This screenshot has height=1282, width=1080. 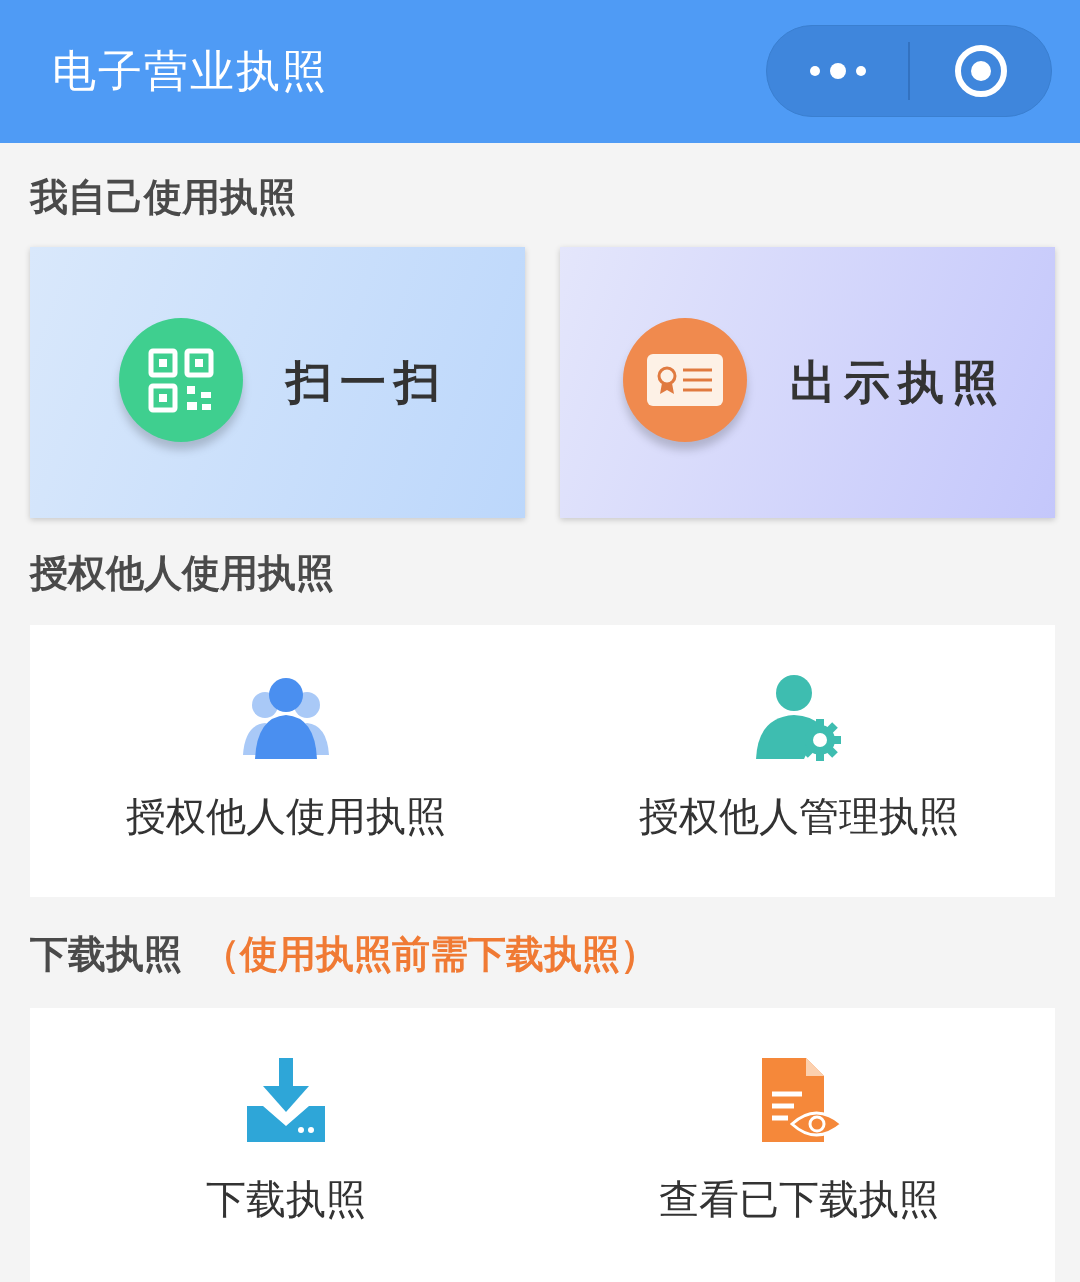 What do you see at coordinates (798, 816) in the screenshot?
I see `menu-item-label: 授权他人管理执照` at bounding box center [798, 816].